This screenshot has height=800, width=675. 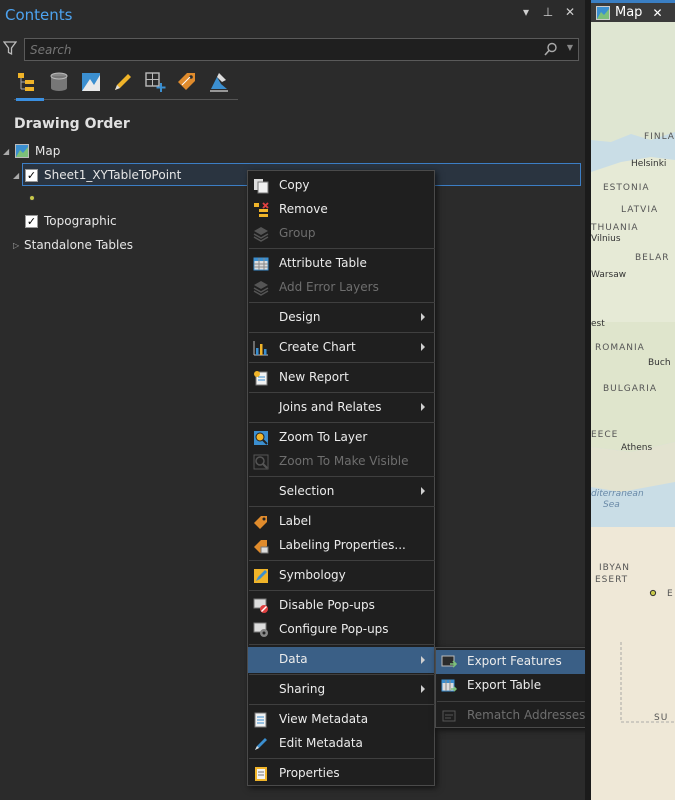 I want to click on configure-popups-icon, so click(x=260, y=629).